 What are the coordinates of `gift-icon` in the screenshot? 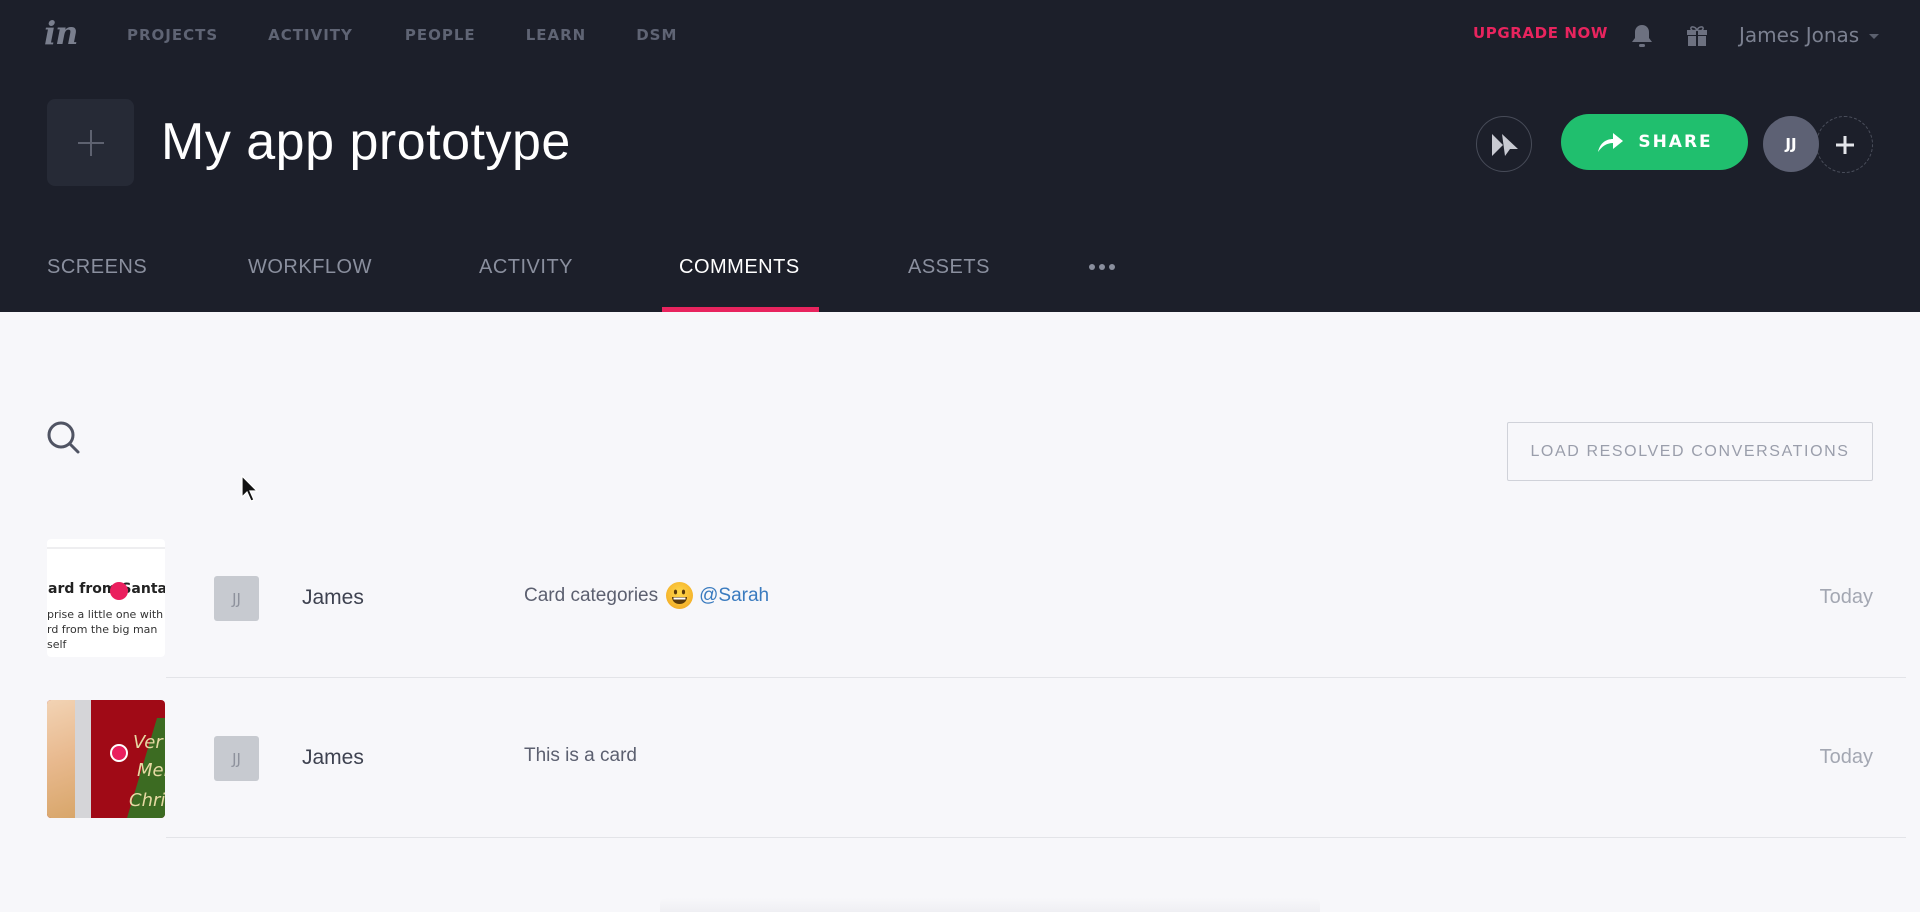 It's located at (1697, 35).